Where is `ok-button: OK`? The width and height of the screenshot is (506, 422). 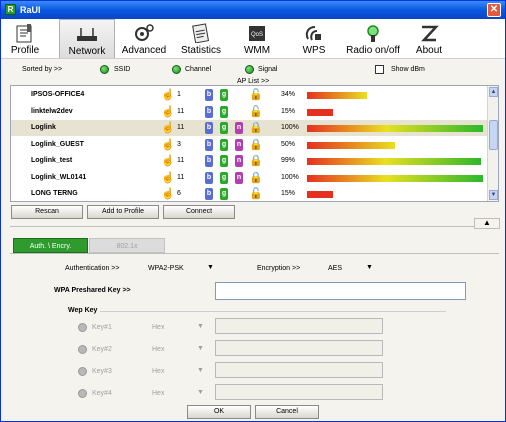
ok-button: OK is located at coordinates (219, 412).